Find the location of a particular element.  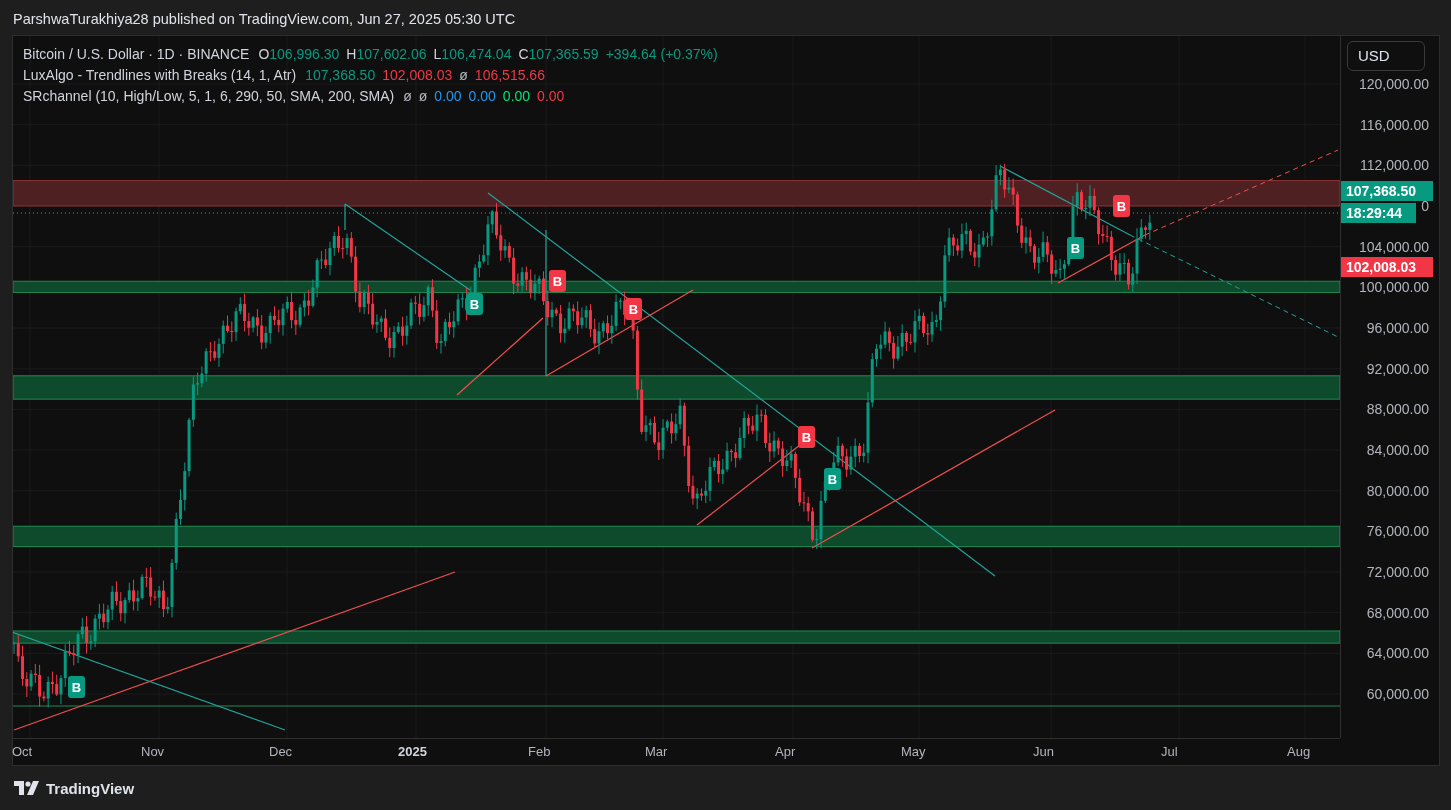

price-tag: 18:29:44 is located at coordinates (1378, 213).